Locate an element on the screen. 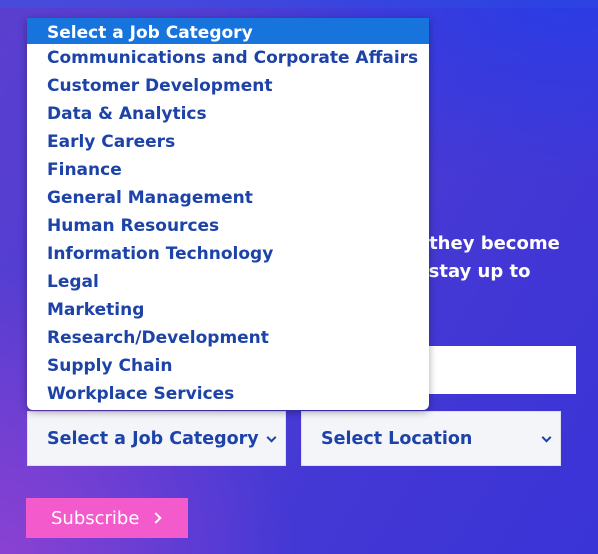 The image size is (598, 554). chevron-right-icon is located at coordinates (156, 518).